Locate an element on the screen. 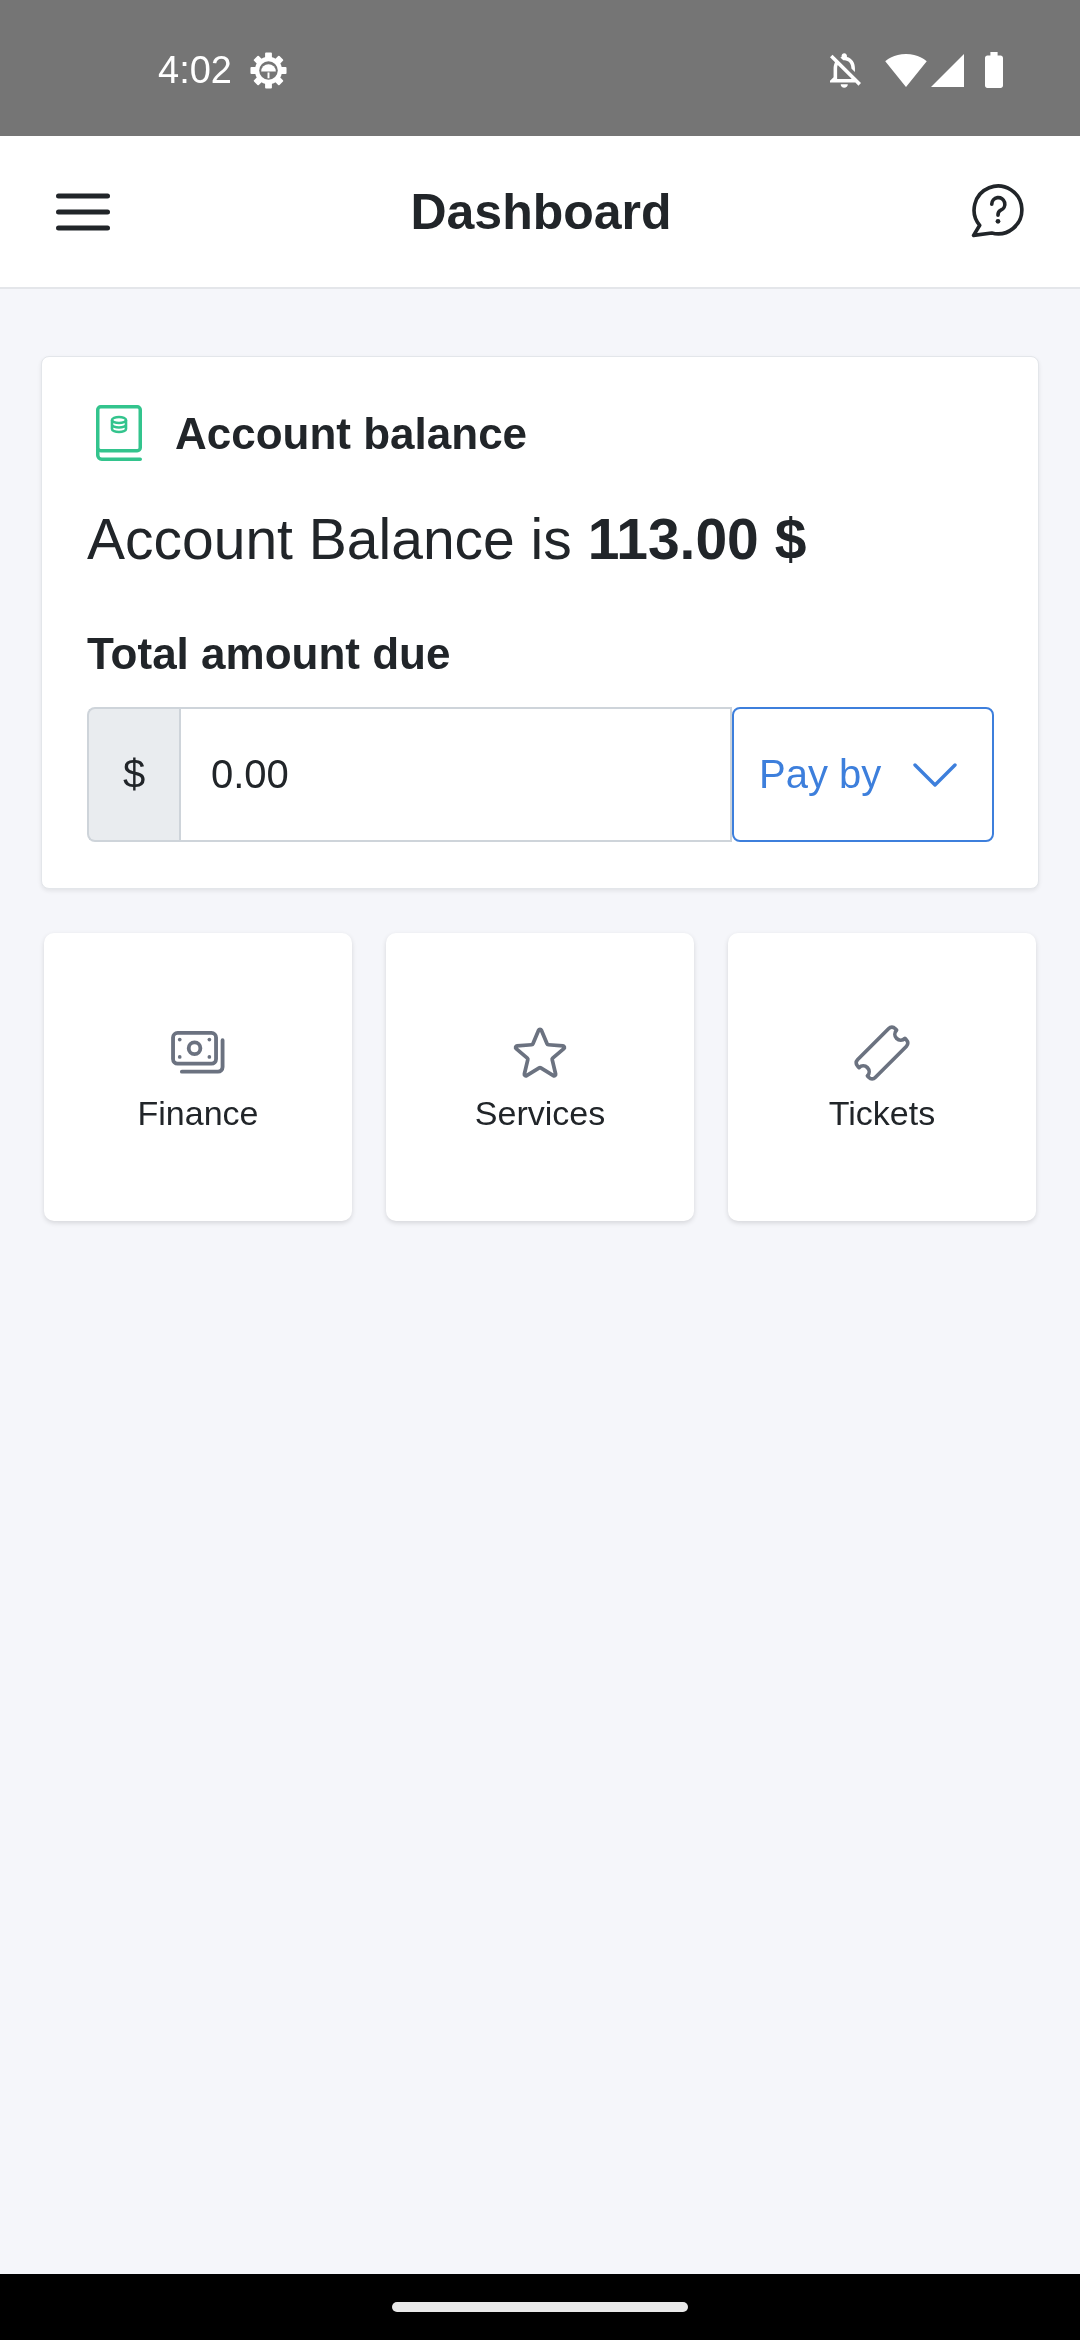 This screenshot has width=1080, height=2340. chevron-down-icon is located at coordinates (935, 774).